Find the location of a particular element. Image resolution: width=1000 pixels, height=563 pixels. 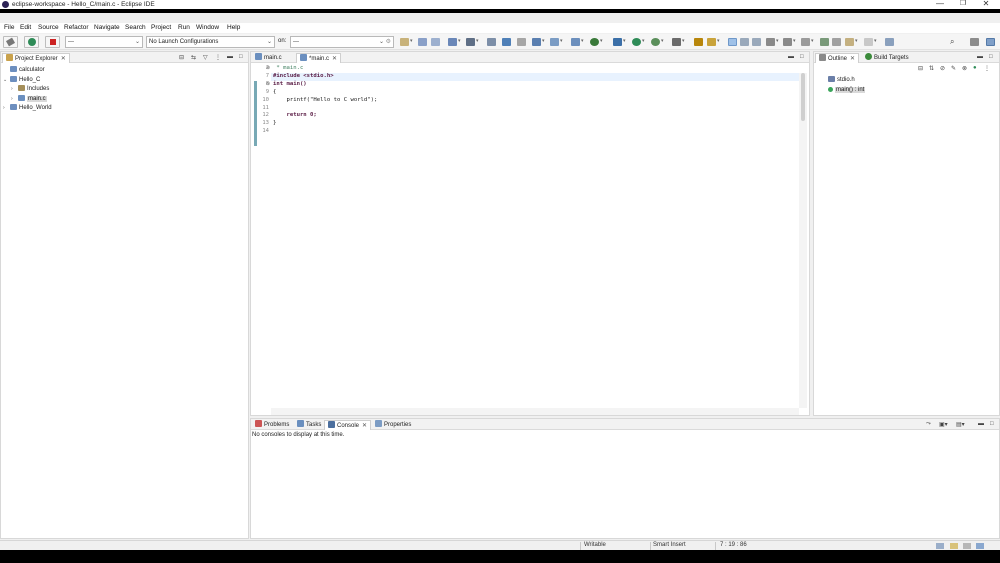

new-file-icon is located at coordinates (575, 42).